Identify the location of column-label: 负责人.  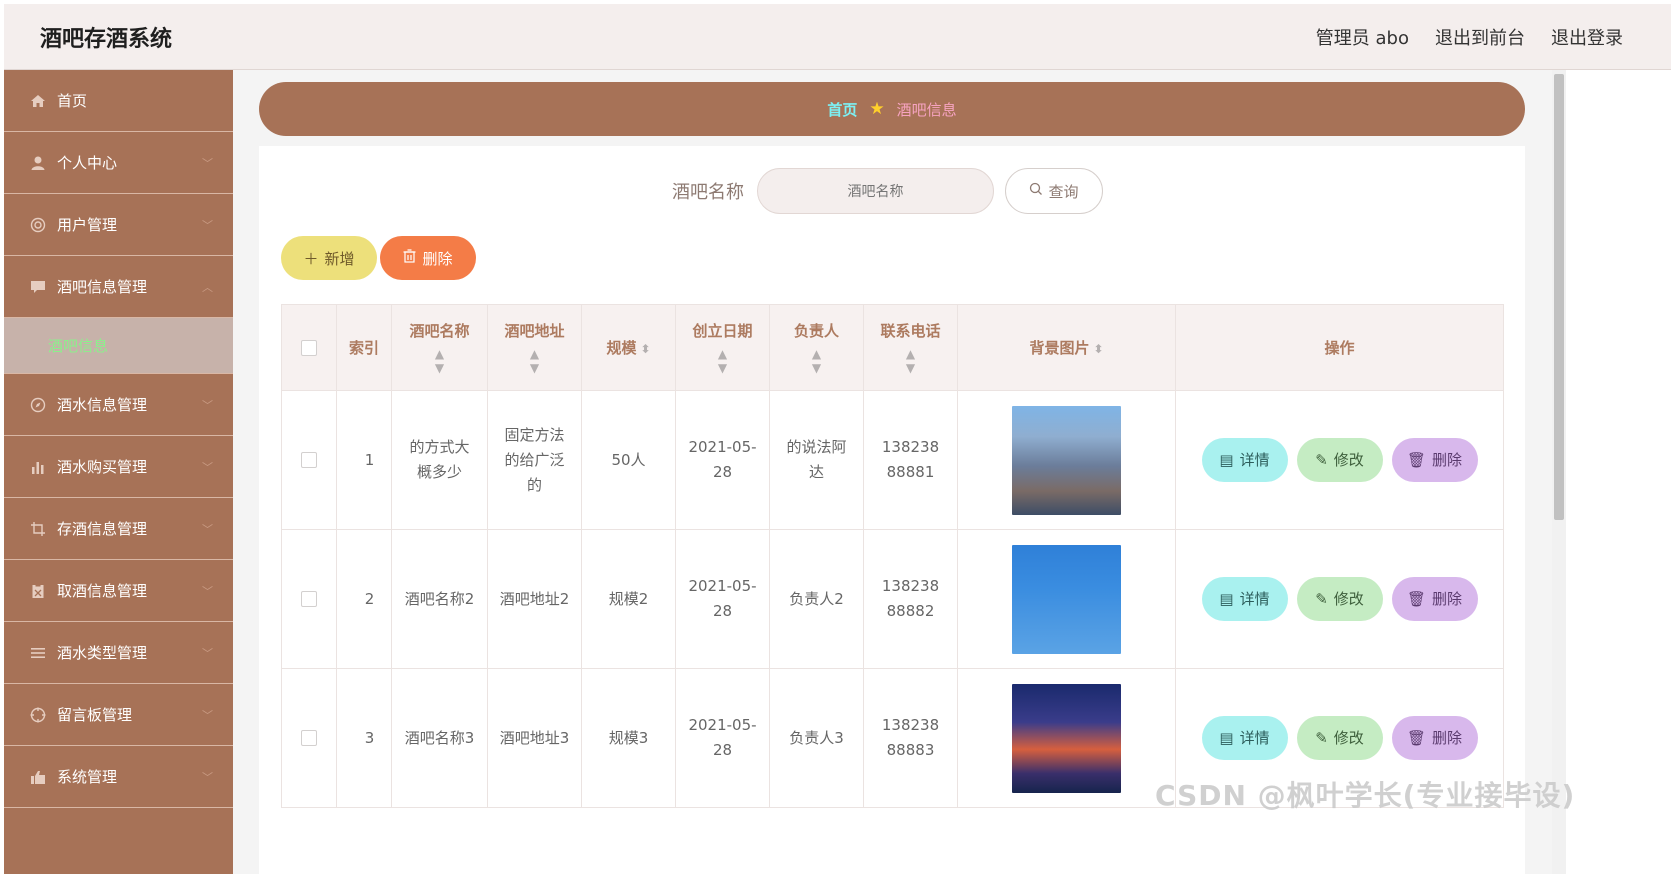
(816, 331).